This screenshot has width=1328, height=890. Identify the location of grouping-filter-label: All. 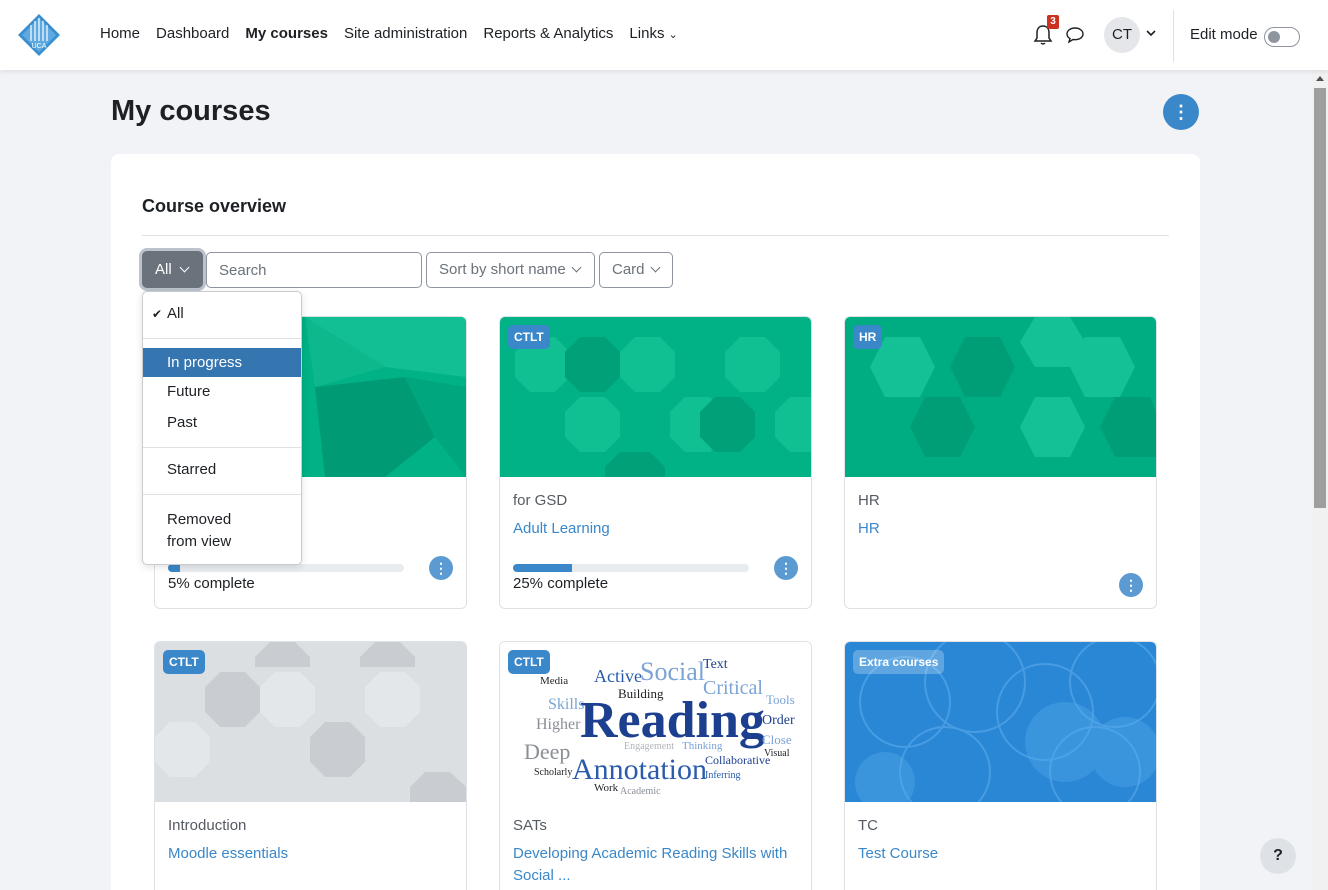
(163, 269).